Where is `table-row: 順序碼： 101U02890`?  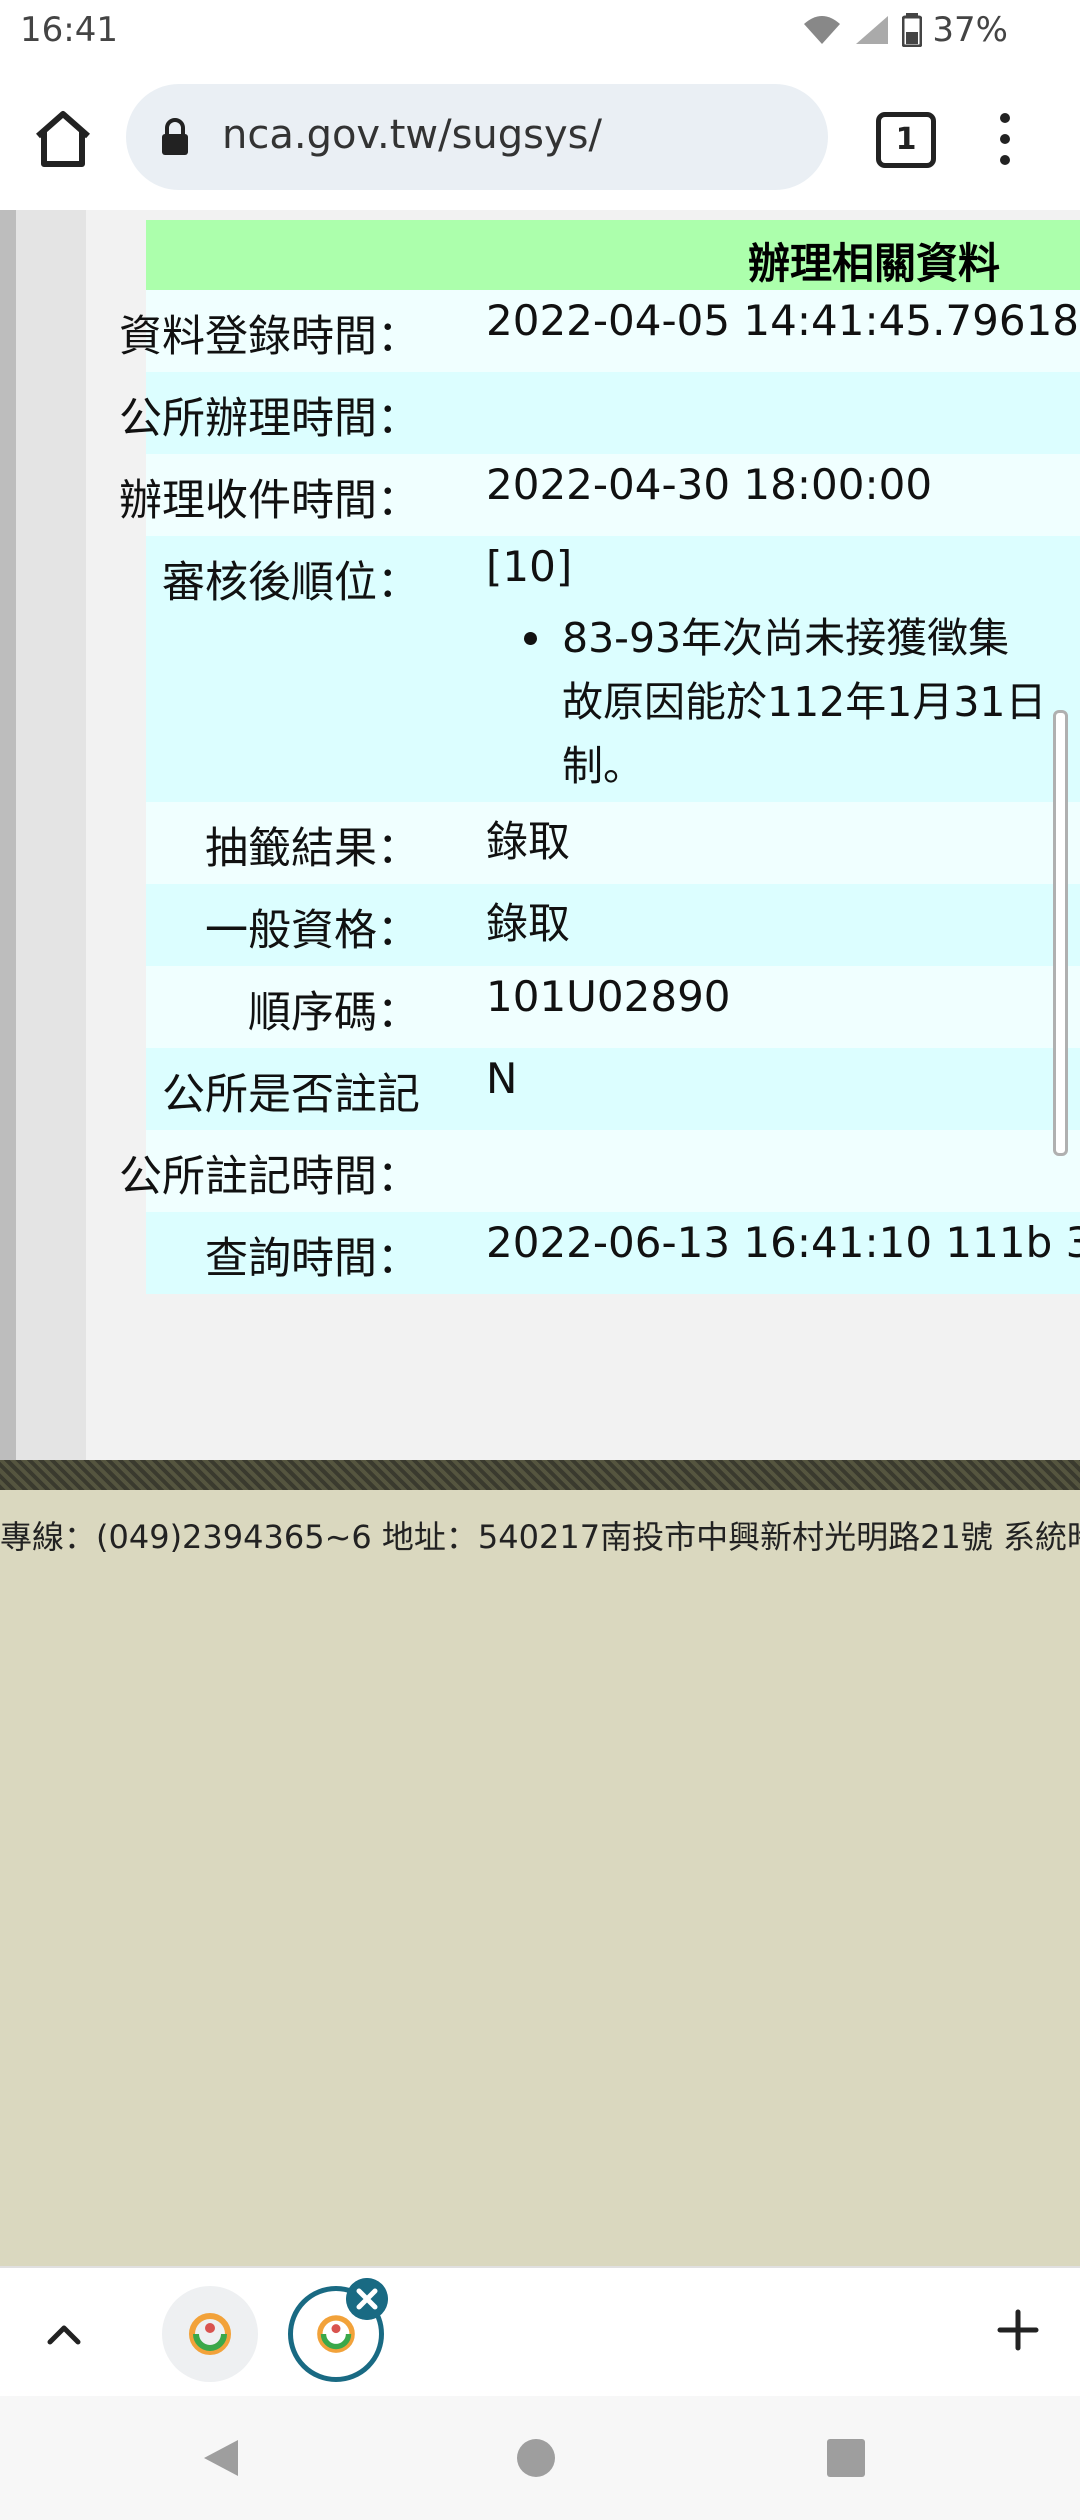 table-row: 順序碼： 101U02890 is located at coordinates (613, 1007).